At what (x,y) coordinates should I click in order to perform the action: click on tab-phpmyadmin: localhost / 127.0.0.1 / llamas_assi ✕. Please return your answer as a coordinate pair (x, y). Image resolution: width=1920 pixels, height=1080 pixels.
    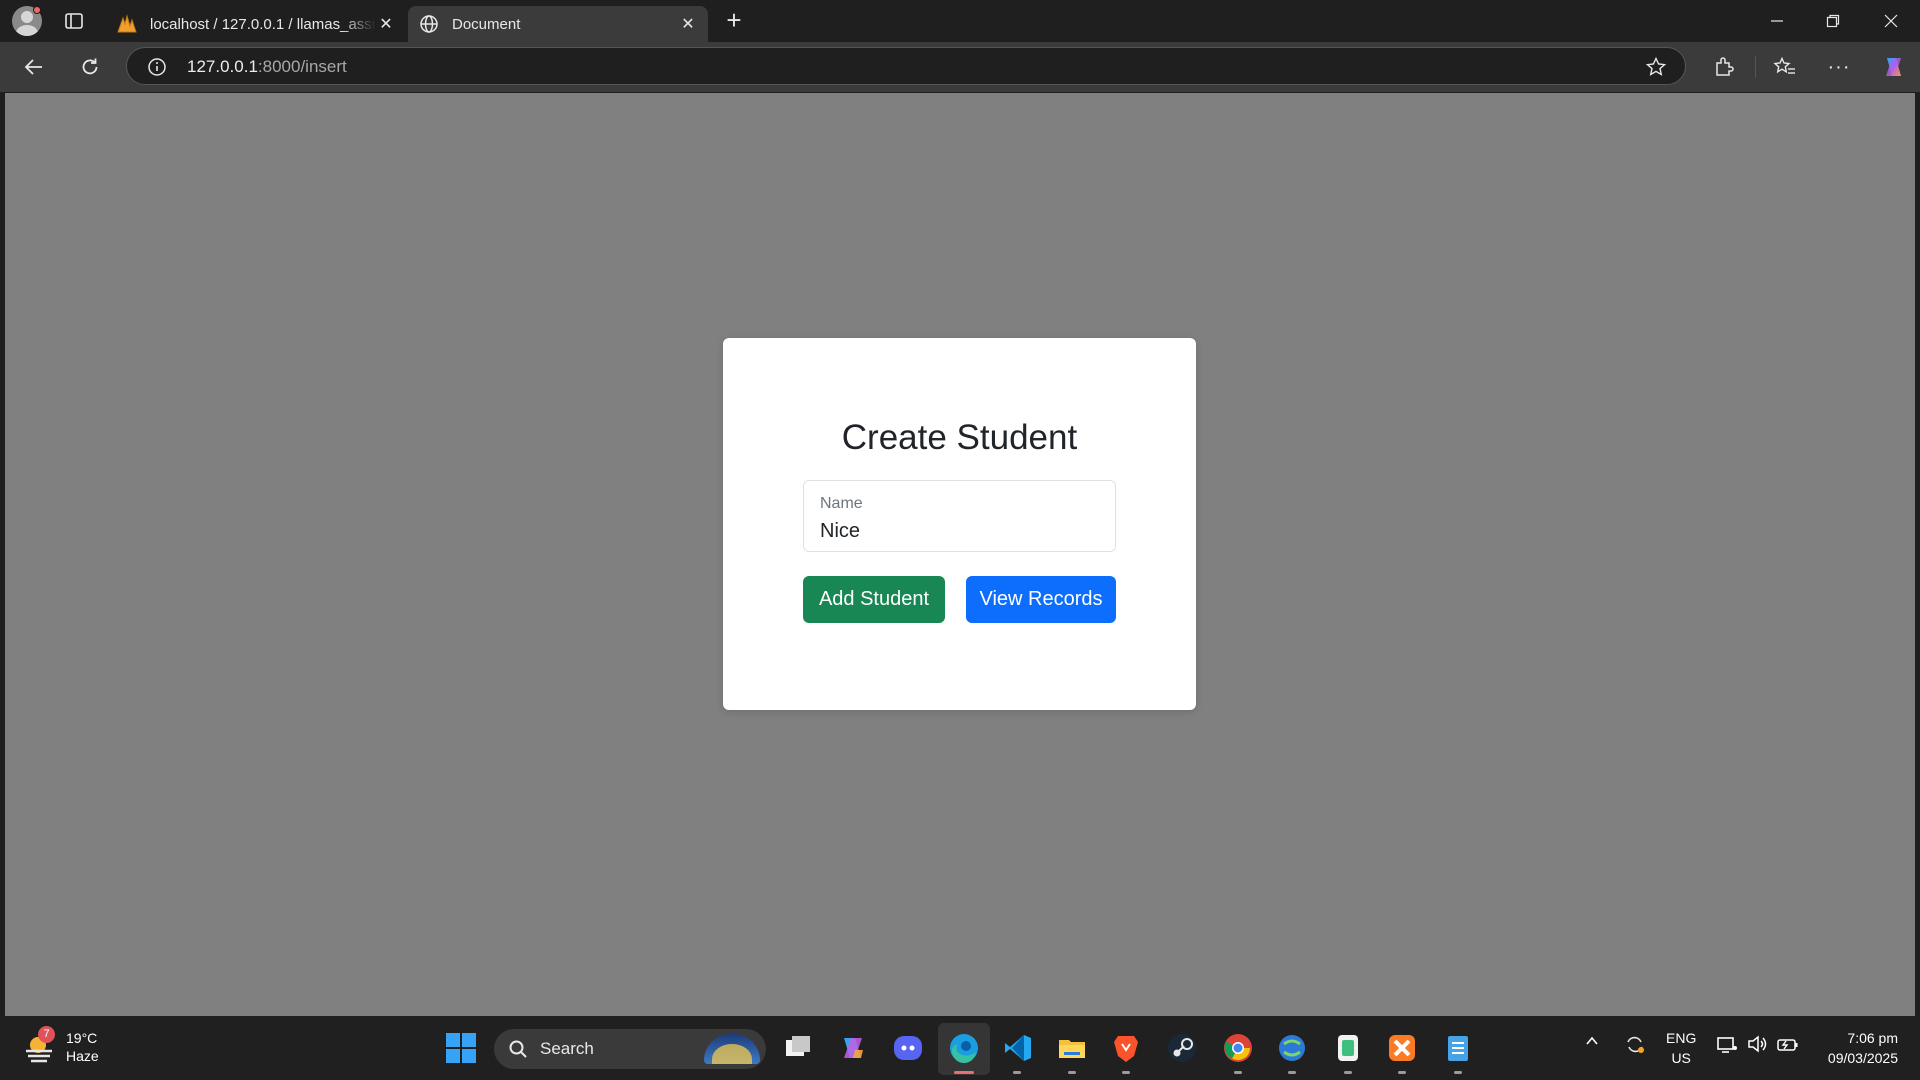
    Looking at the image, I should click on (256, 24).